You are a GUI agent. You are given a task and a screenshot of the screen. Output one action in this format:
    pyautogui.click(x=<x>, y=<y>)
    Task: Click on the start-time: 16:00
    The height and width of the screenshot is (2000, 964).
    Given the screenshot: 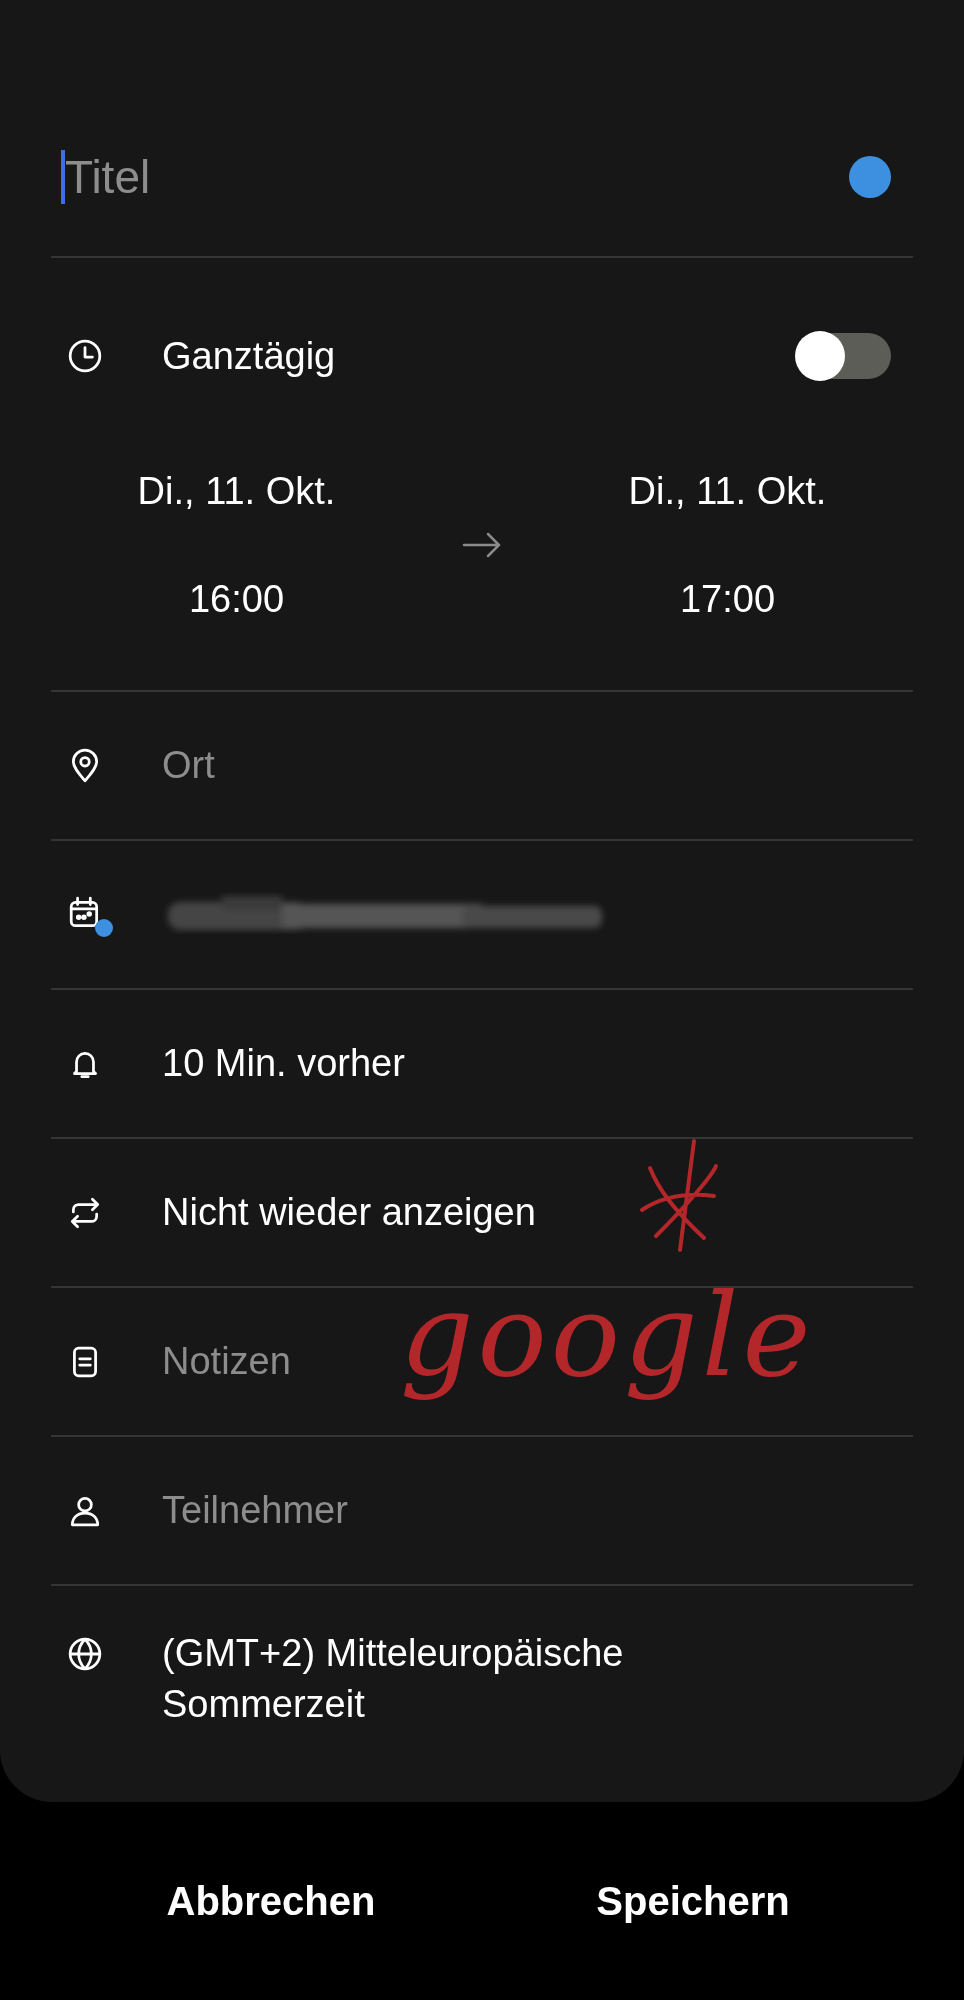 What is the action you would take?
    pyautogui.click(x=236, y=599)
    